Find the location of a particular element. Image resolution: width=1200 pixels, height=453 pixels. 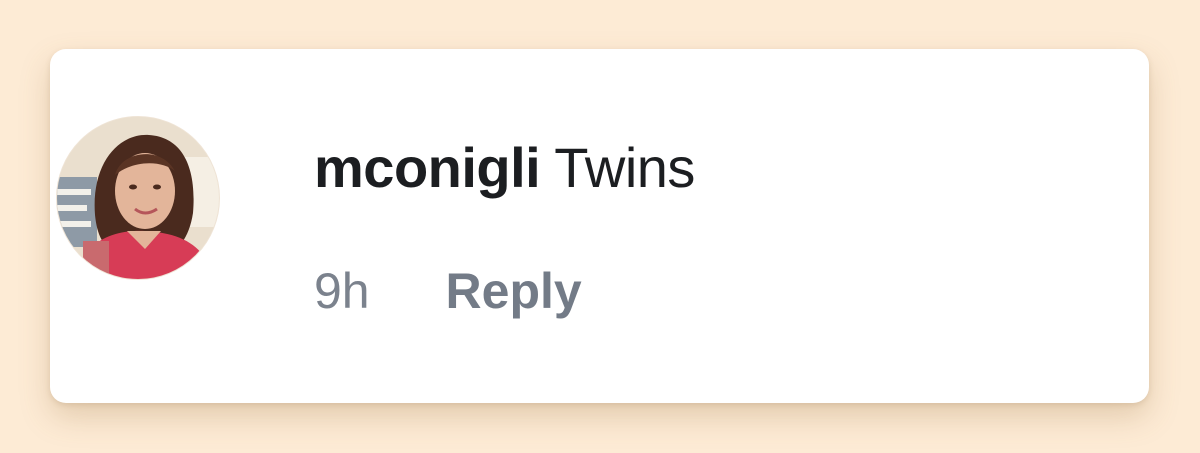

comment-line: mconigli Twins is located at coordinates (504, 168).